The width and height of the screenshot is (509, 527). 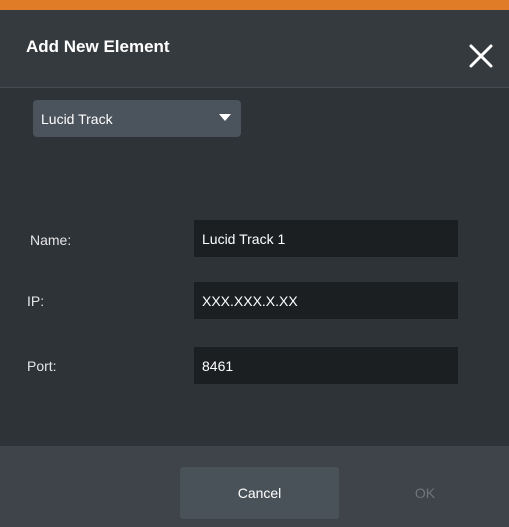 What do you see at coordinates (425, 493) in the screenshot?
I see `ok-button: OK` at bounding box center [425, 493].